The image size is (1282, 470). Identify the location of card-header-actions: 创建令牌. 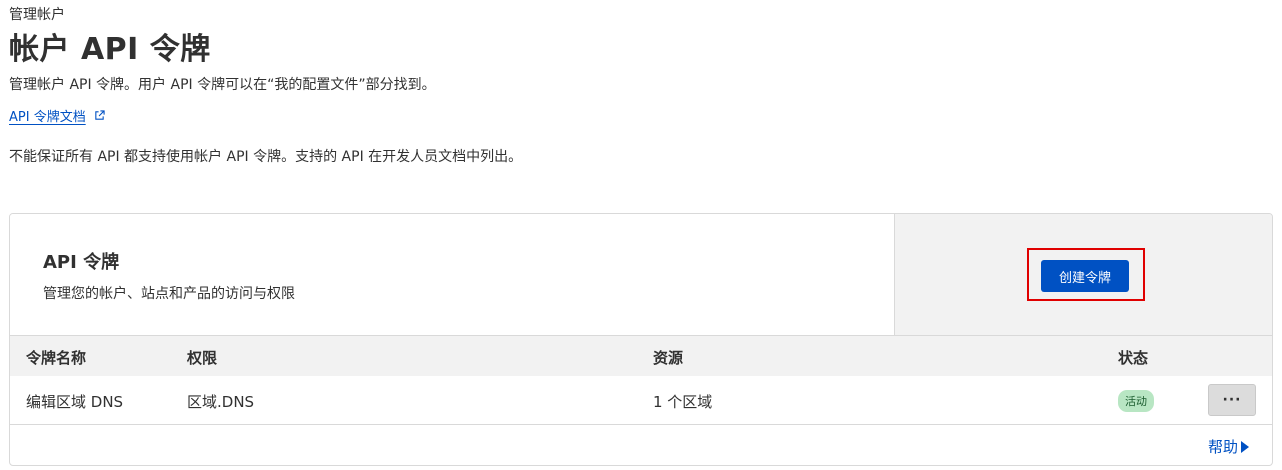
(1083, 274).